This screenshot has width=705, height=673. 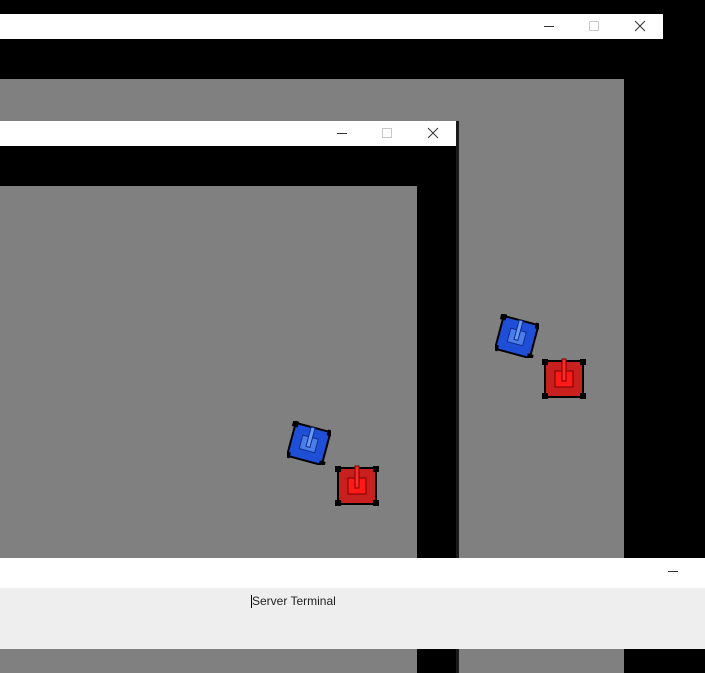 What do you see at coordinates (352, 573) in the screenshot?
I see `terminal-titlebar` at bounding box center [352, 573].